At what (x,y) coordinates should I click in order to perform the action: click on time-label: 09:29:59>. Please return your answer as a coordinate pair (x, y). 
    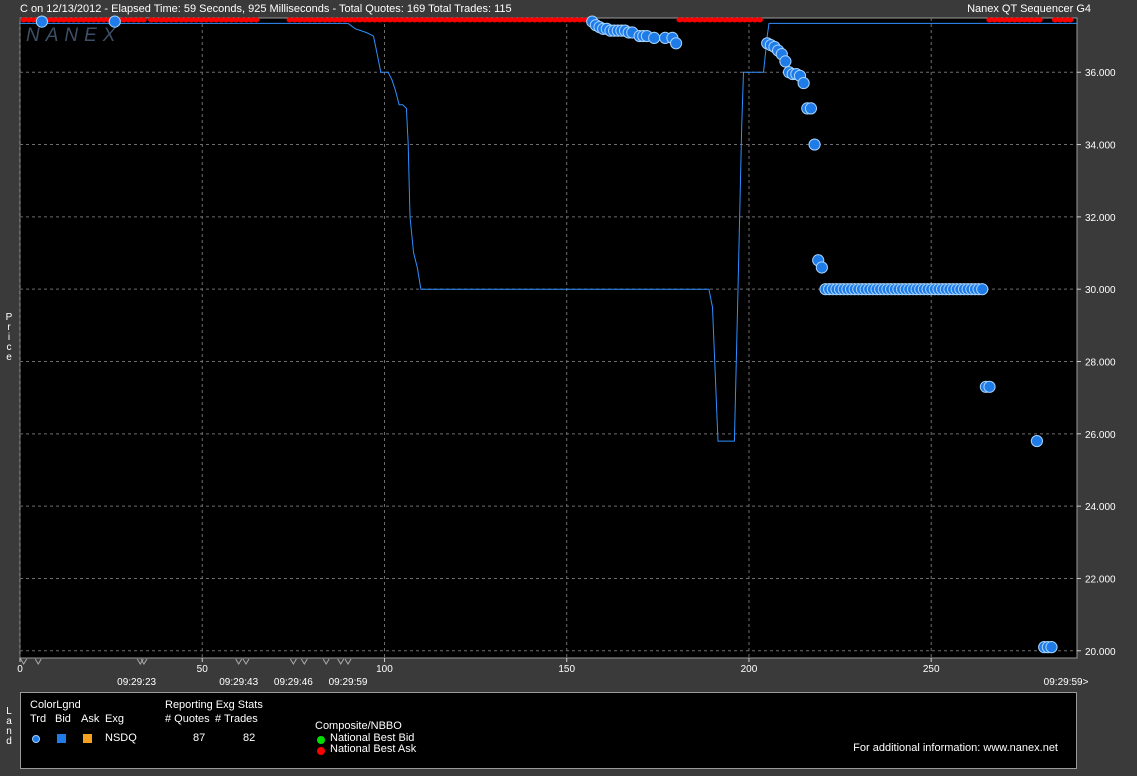
    Looking at the image, I should click on (1066, 682).